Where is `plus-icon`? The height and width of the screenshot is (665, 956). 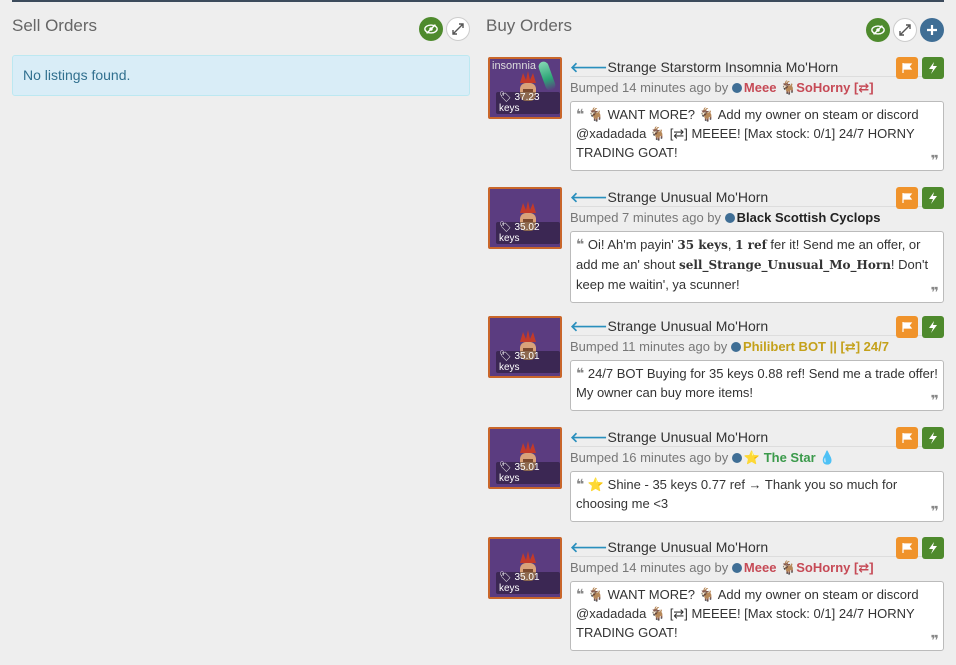
plus-icon is located at coordinates (932, 30).